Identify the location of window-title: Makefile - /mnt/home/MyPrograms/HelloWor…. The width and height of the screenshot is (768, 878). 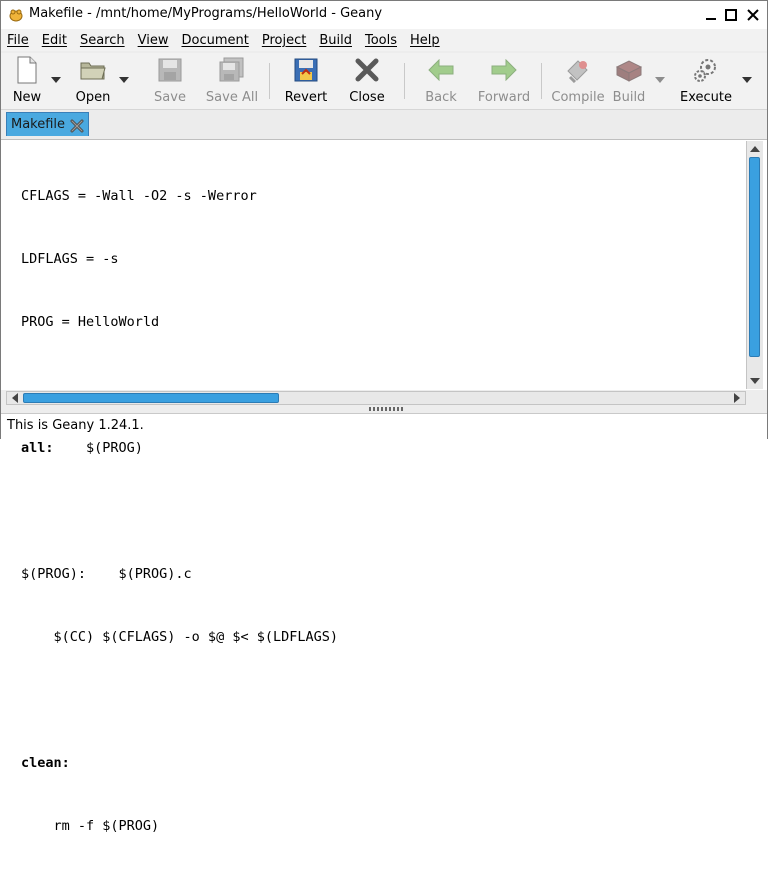
(206, 13).